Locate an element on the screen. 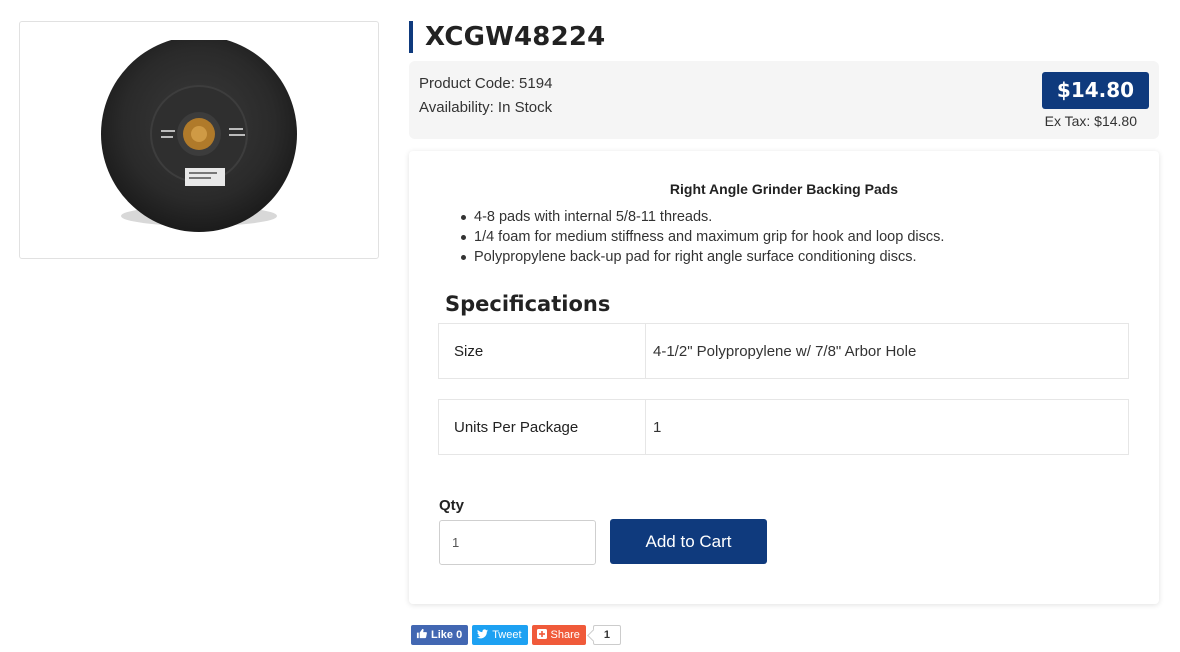 The height and width of the screenshot is (652, 1180). qty-label: Qty is located at coordinates (452, 505).